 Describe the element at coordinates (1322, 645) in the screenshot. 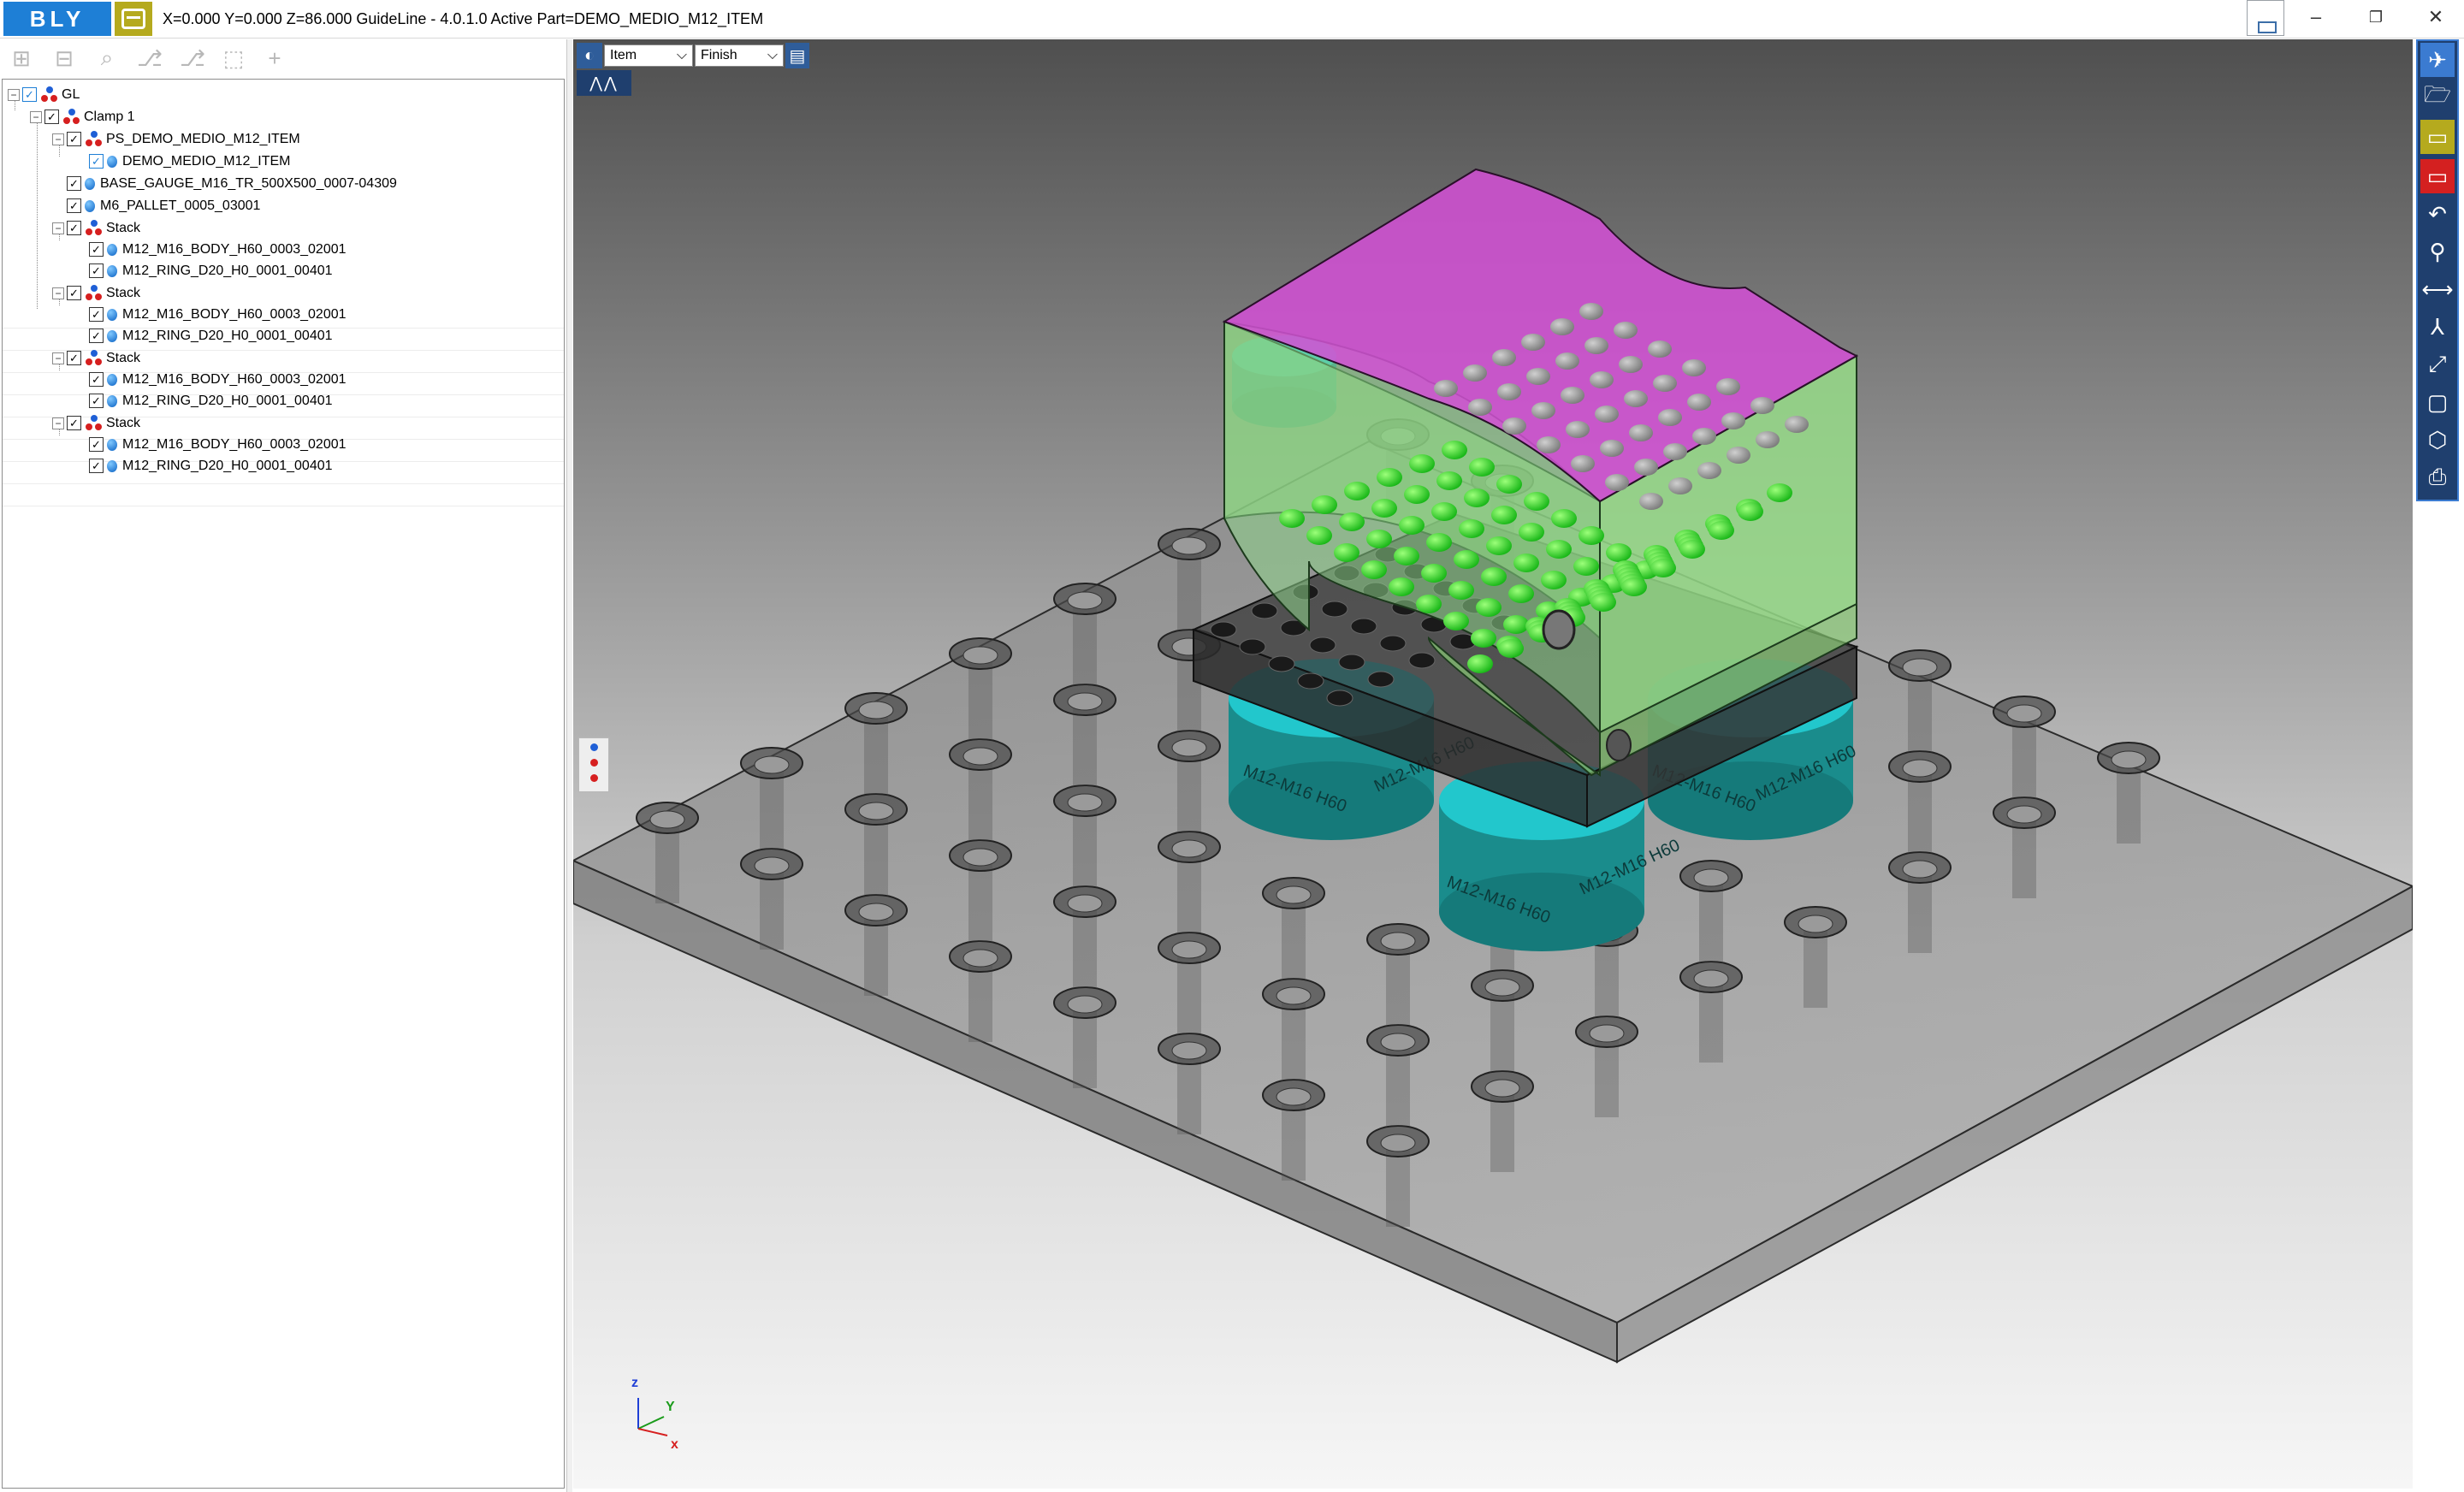

I see `base-hole` at that location.